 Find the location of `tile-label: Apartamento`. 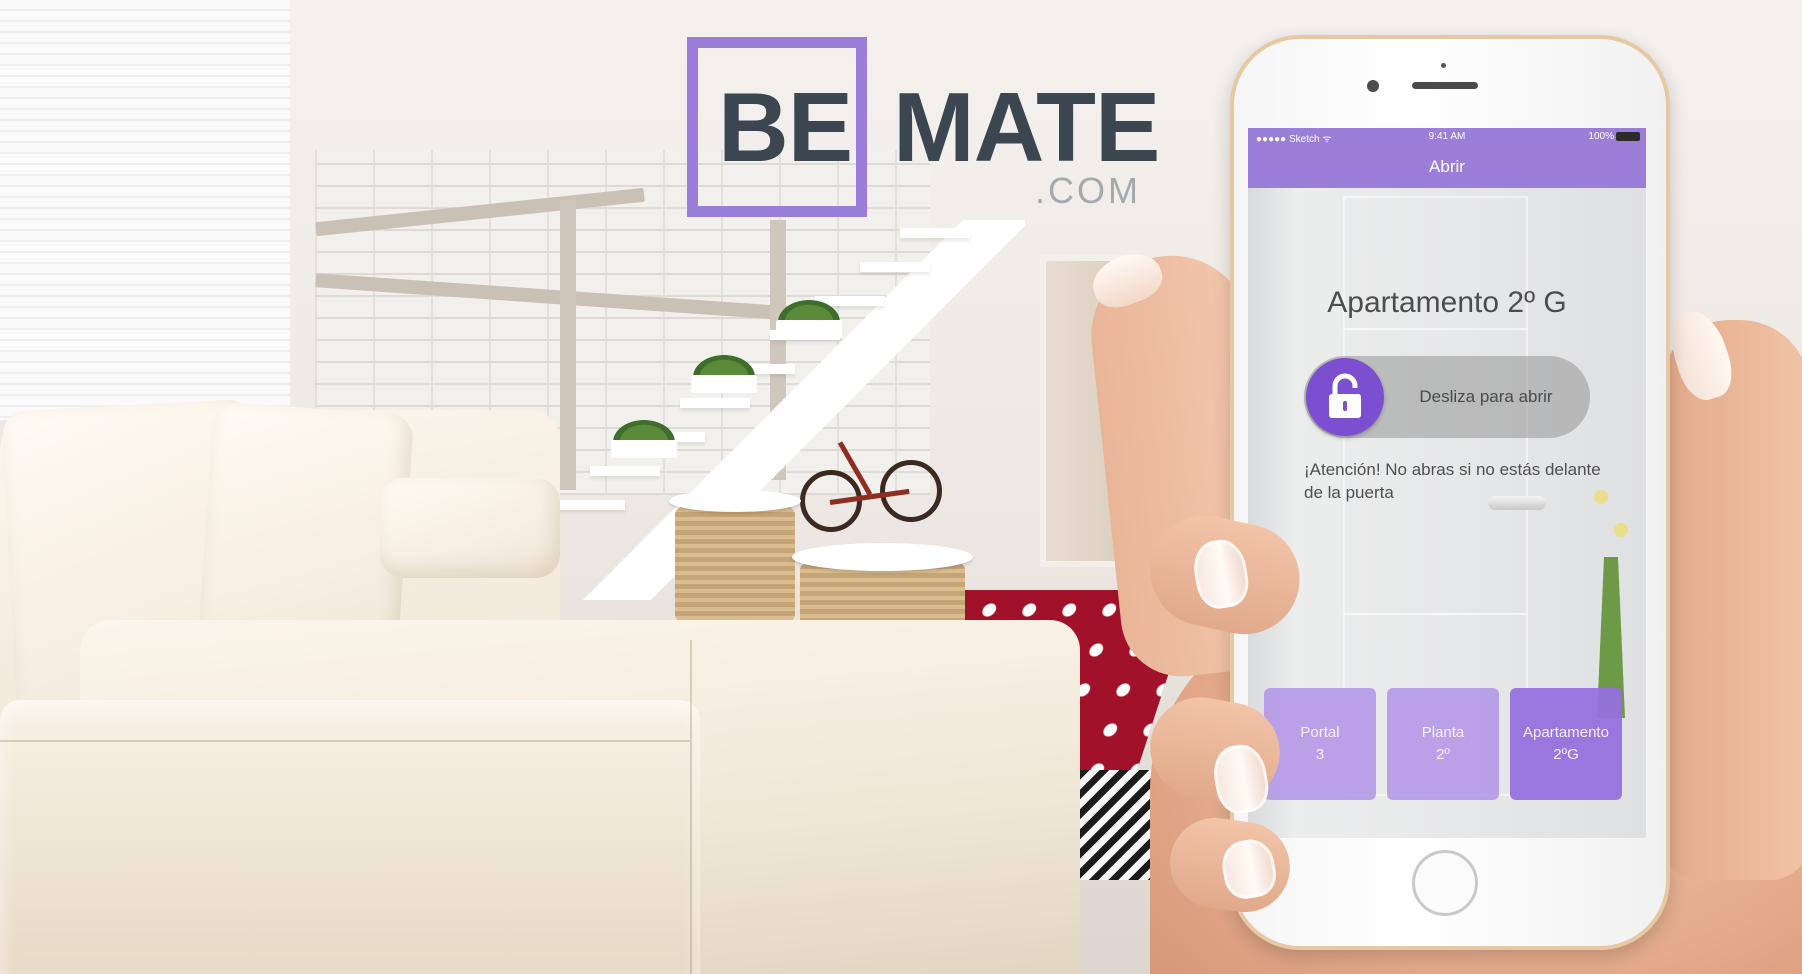

tile-label: Apartamento is located at coordinates (1566, 732).